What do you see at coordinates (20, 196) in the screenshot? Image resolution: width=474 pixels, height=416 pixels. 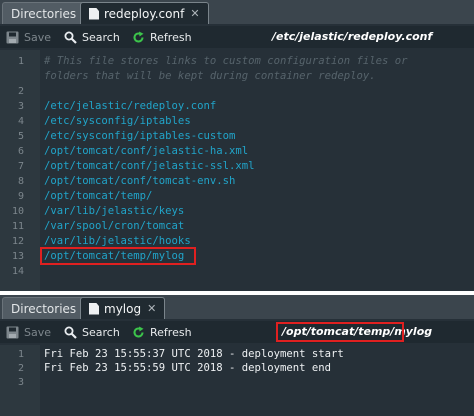 I see `line-number: 9` at bounding box center [20, 196].